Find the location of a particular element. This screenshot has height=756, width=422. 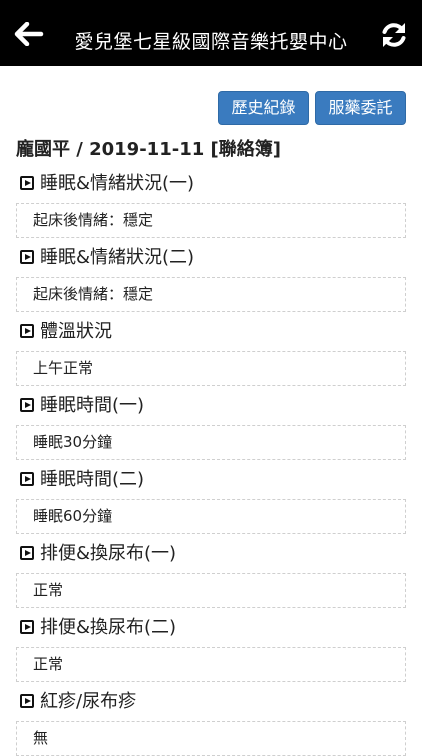

section-title: 排便&換尿布(二) is located at coordinates (98, 628).